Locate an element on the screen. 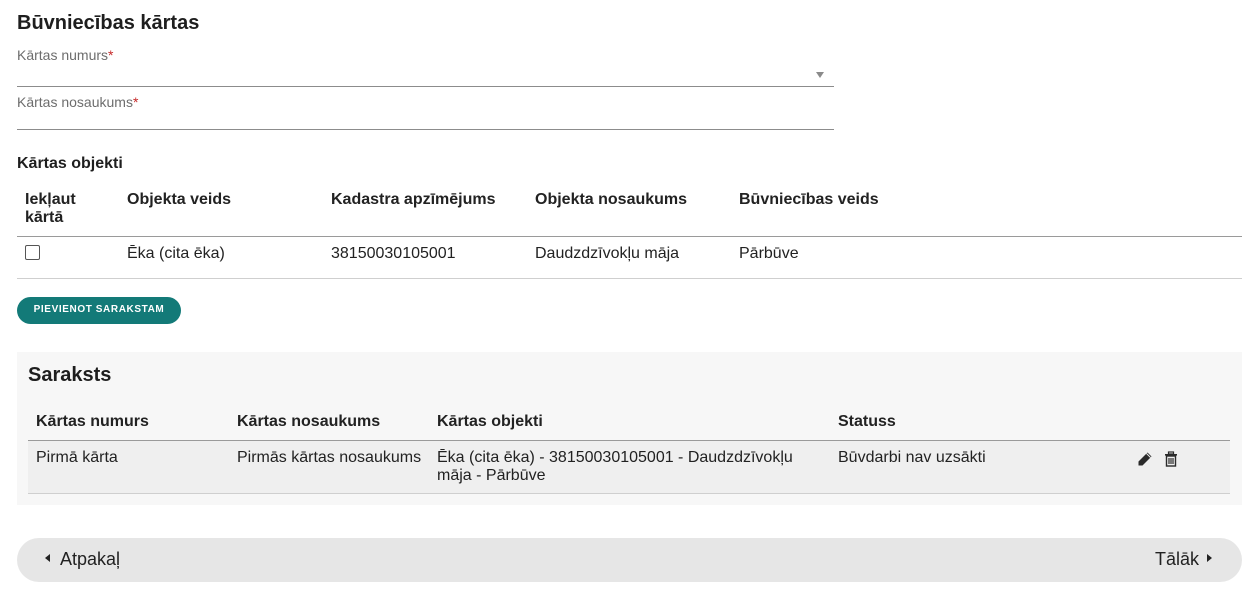 This screenshot has width=1247, height=599. column-header-object-name: Objekta nosaukums is located at coordinates (611, 199).